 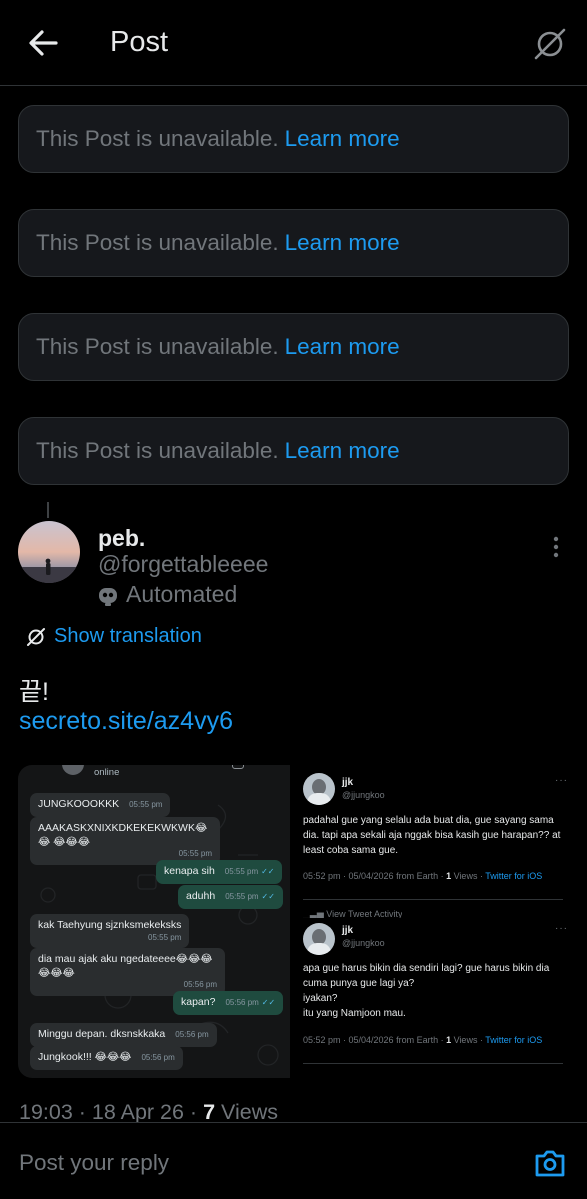 What do you see at coordinates (238, 767) in the screenshot?
I see `chat-header-icons` at bounding box center [238, 767].